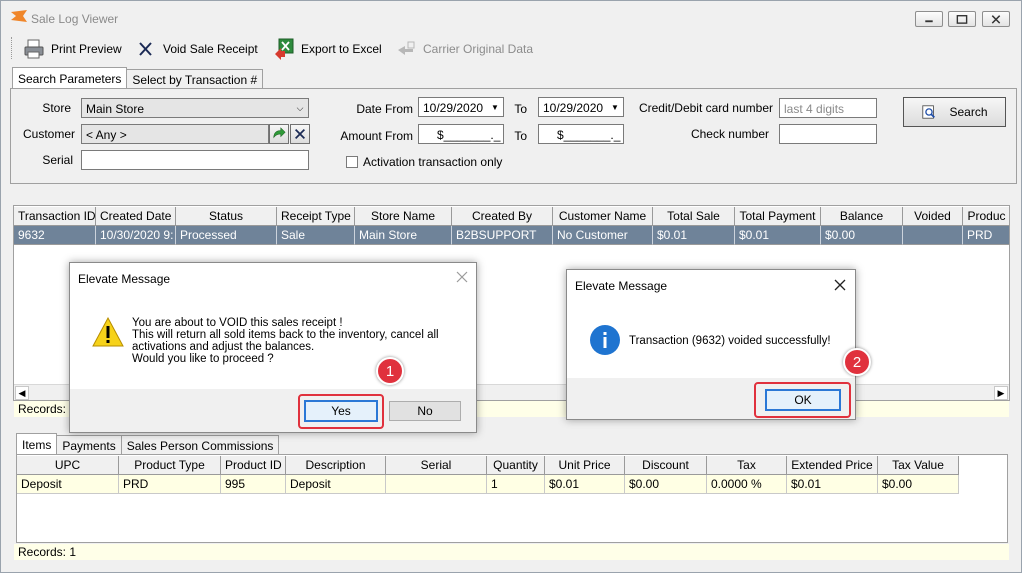 This screenshot has width=1022, height=573. I want to click on column-header: Discount, so click(666, 465).